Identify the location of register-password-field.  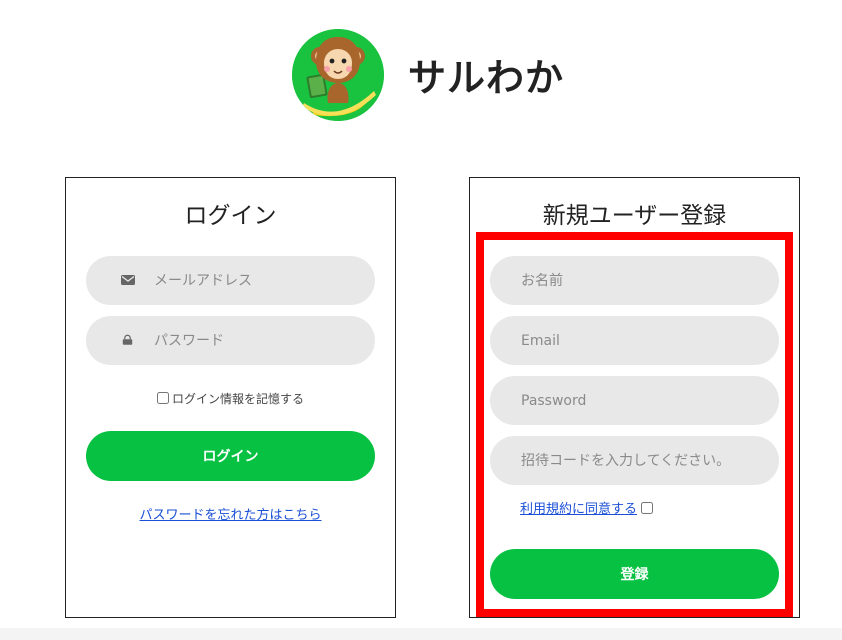
(634, 400).